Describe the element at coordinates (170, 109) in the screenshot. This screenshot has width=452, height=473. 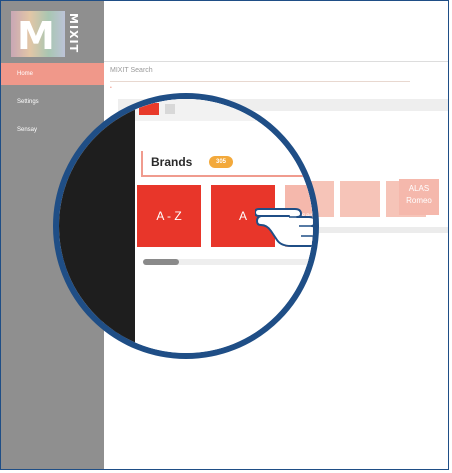
I see `inactive-tab` at that location.